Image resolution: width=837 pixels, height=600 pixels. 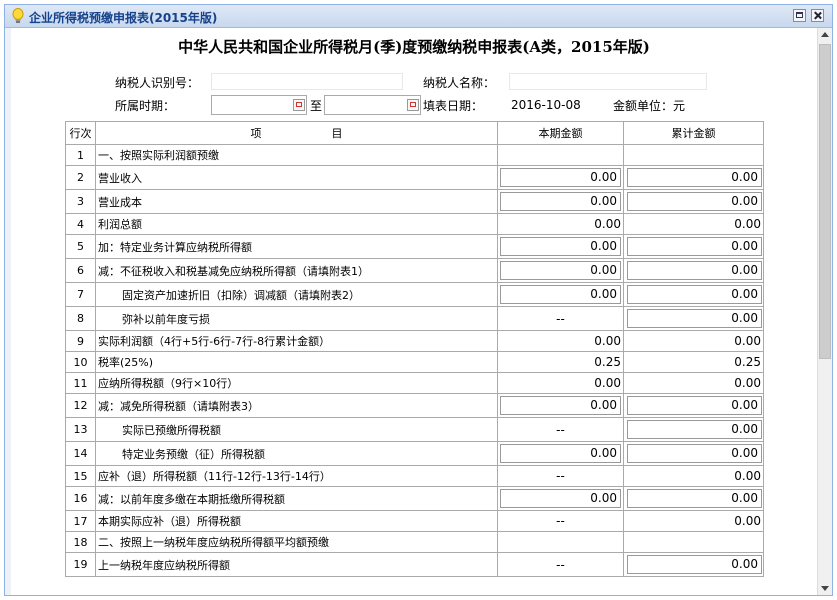 What do you see at coordinates (80, 270) in the screenshot?
I see `row-number: 6` at bounding box center [80, 270].